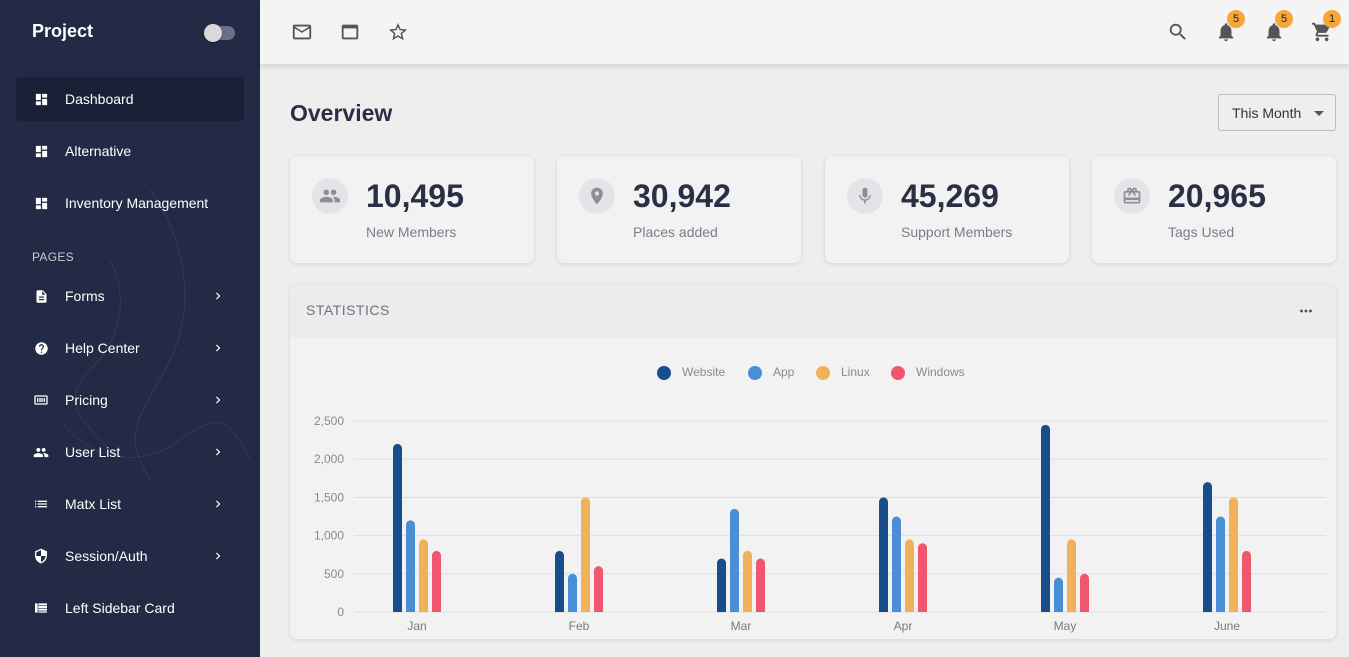  What do you see at coordinates (41, 348) in the screenshot?
I see `help-icon` at bounding box center [41, 348].